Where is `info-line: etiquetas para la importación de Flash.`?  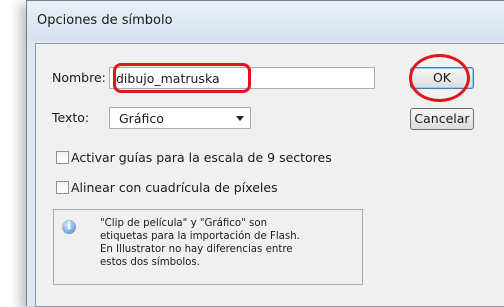 info-line: etiquetas para la importación de Flash. is located at coordinates (200, 236).